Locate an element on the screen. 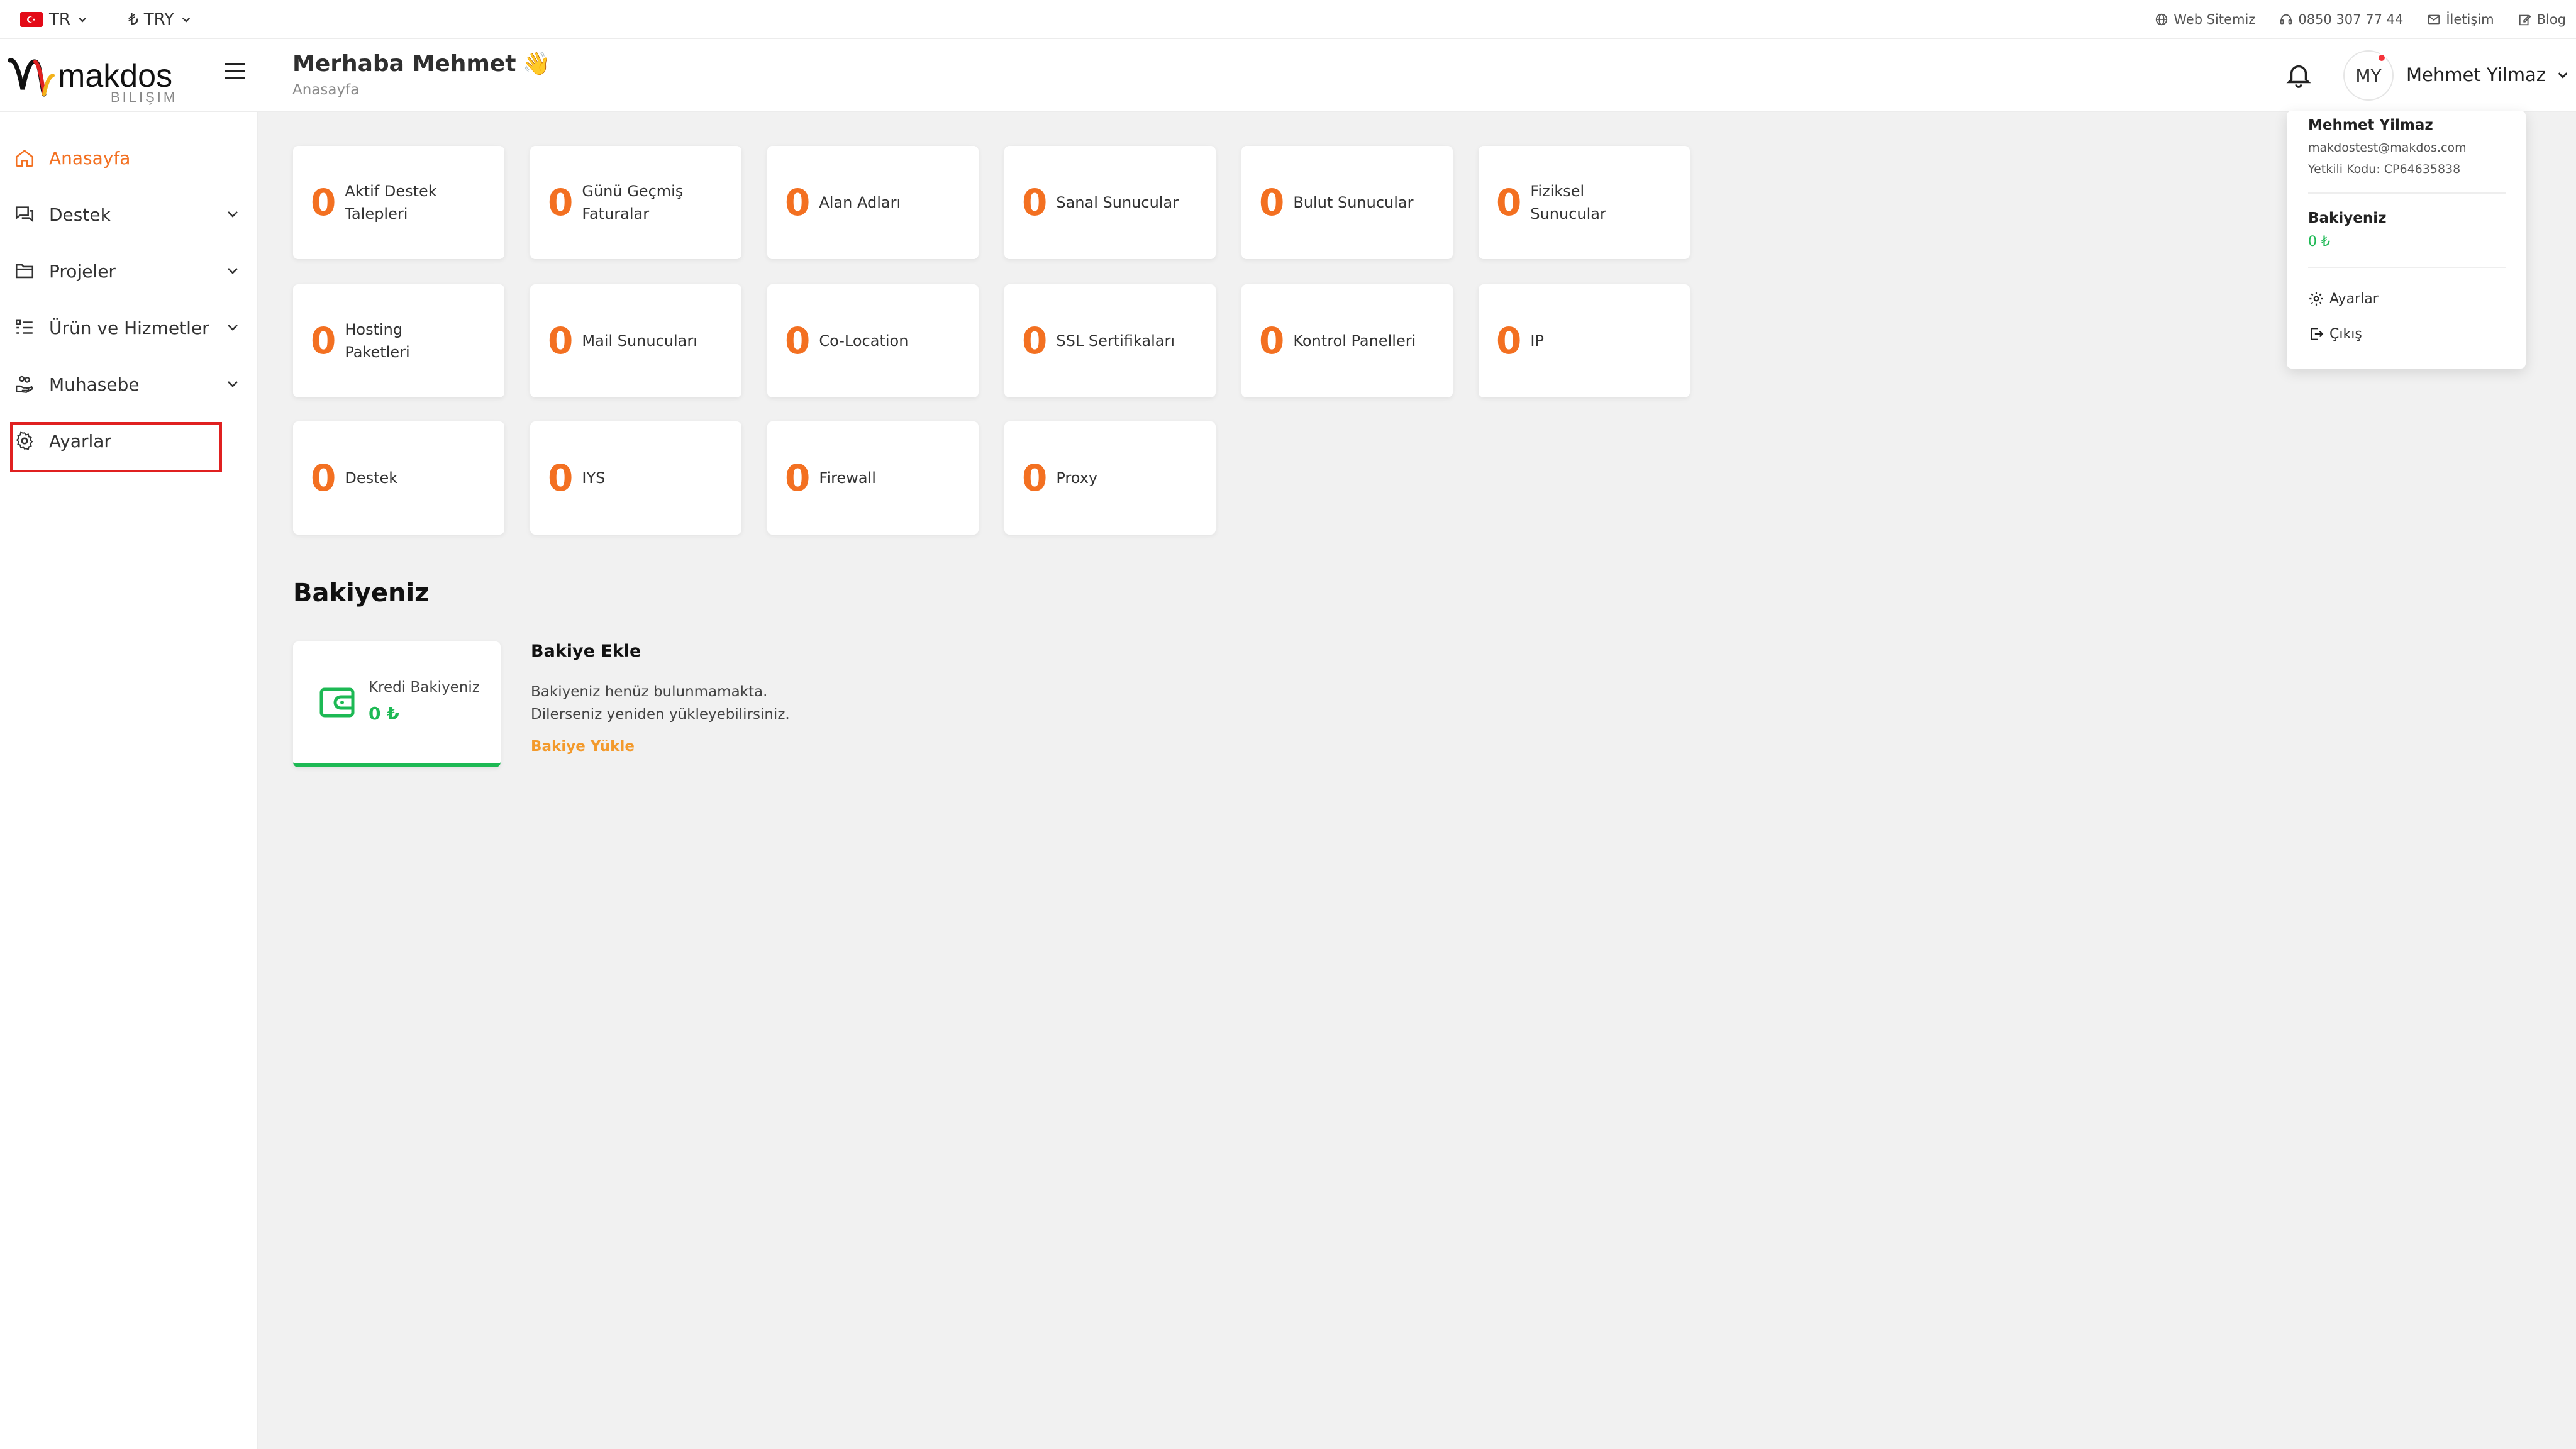 This screenshot has height=1449, width=2576. stat-label: Proxy is located at coordinates (1077, 478).